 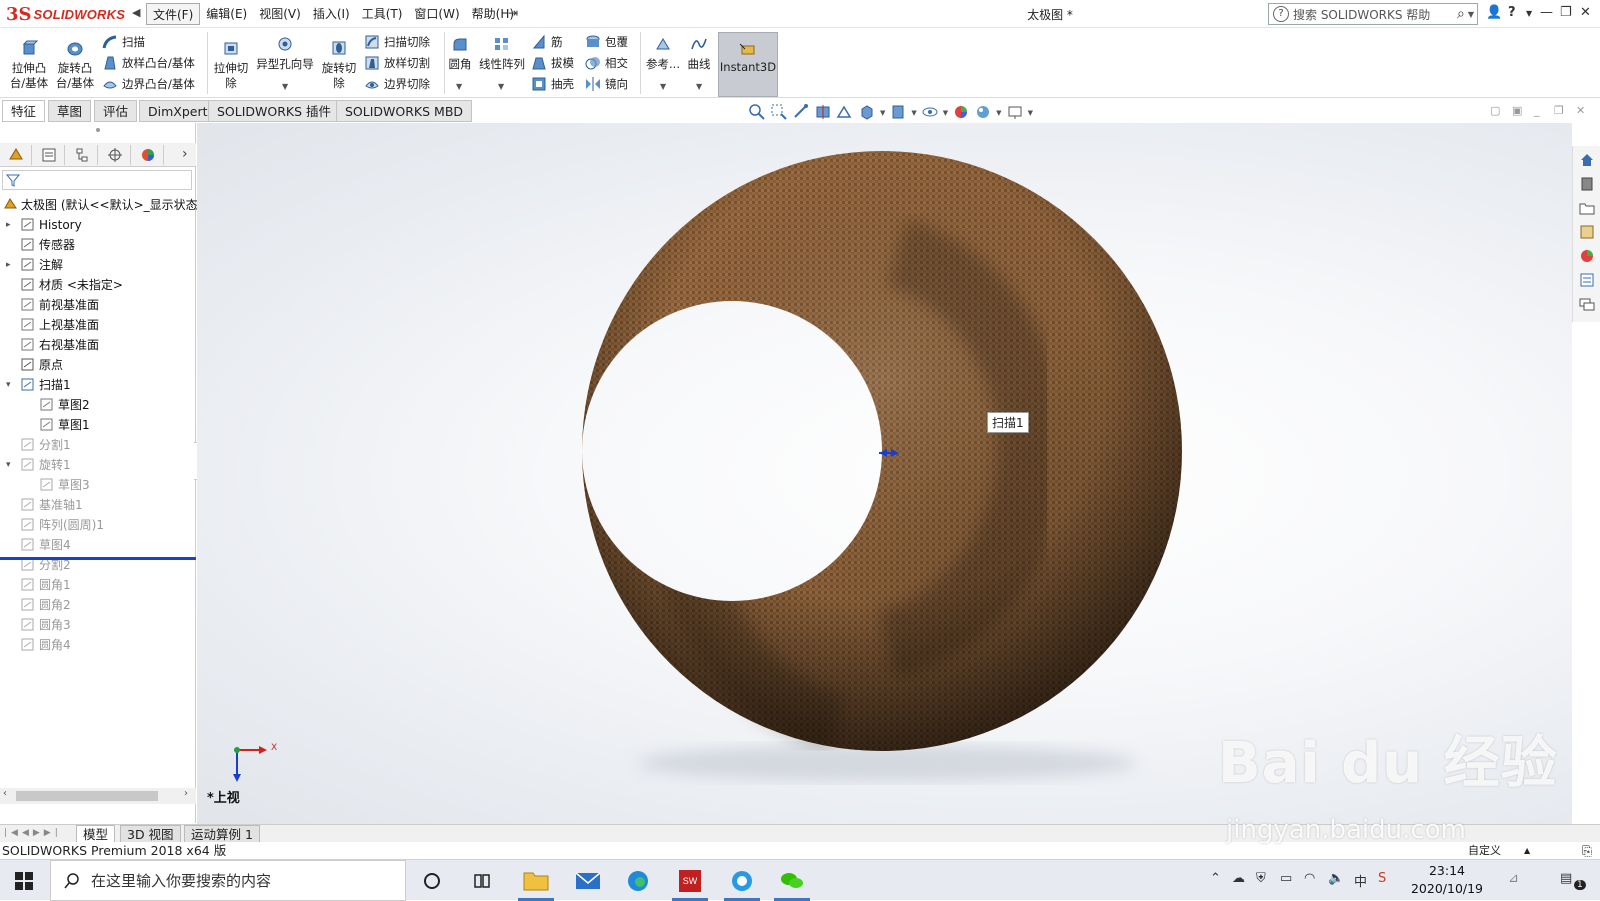 What do you see at coordinates (513, 13) in the screenshot?
I see `pin-icon: ⇥` at bounding box center [513, 13].